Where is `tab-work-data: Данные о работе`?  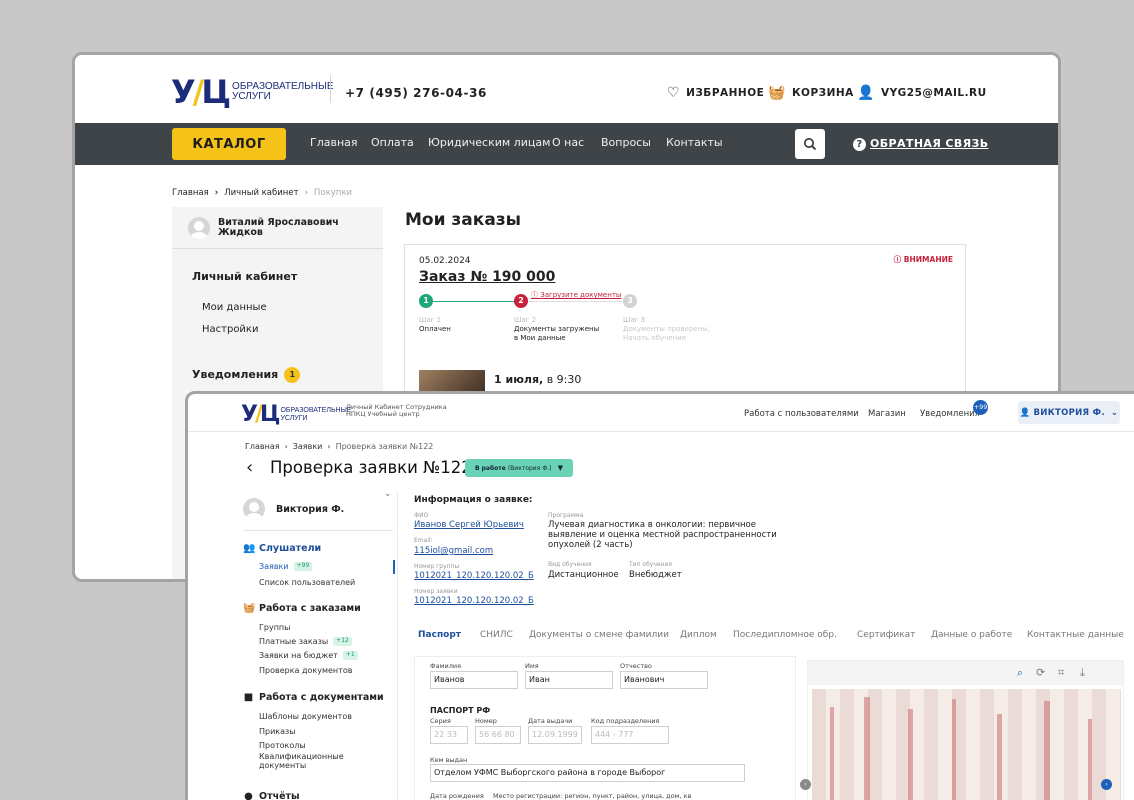 tab-work-data: Данные о работе is located at coordinates (971, 635).